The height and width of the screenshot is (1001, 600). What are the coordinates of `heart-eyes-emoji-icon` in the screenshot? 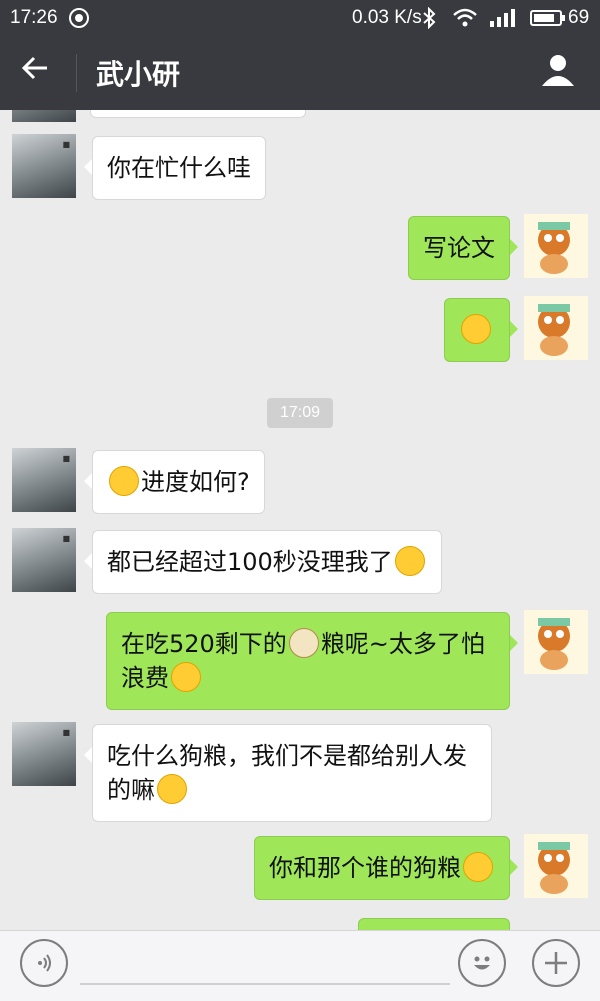 It's located at (172, 789).